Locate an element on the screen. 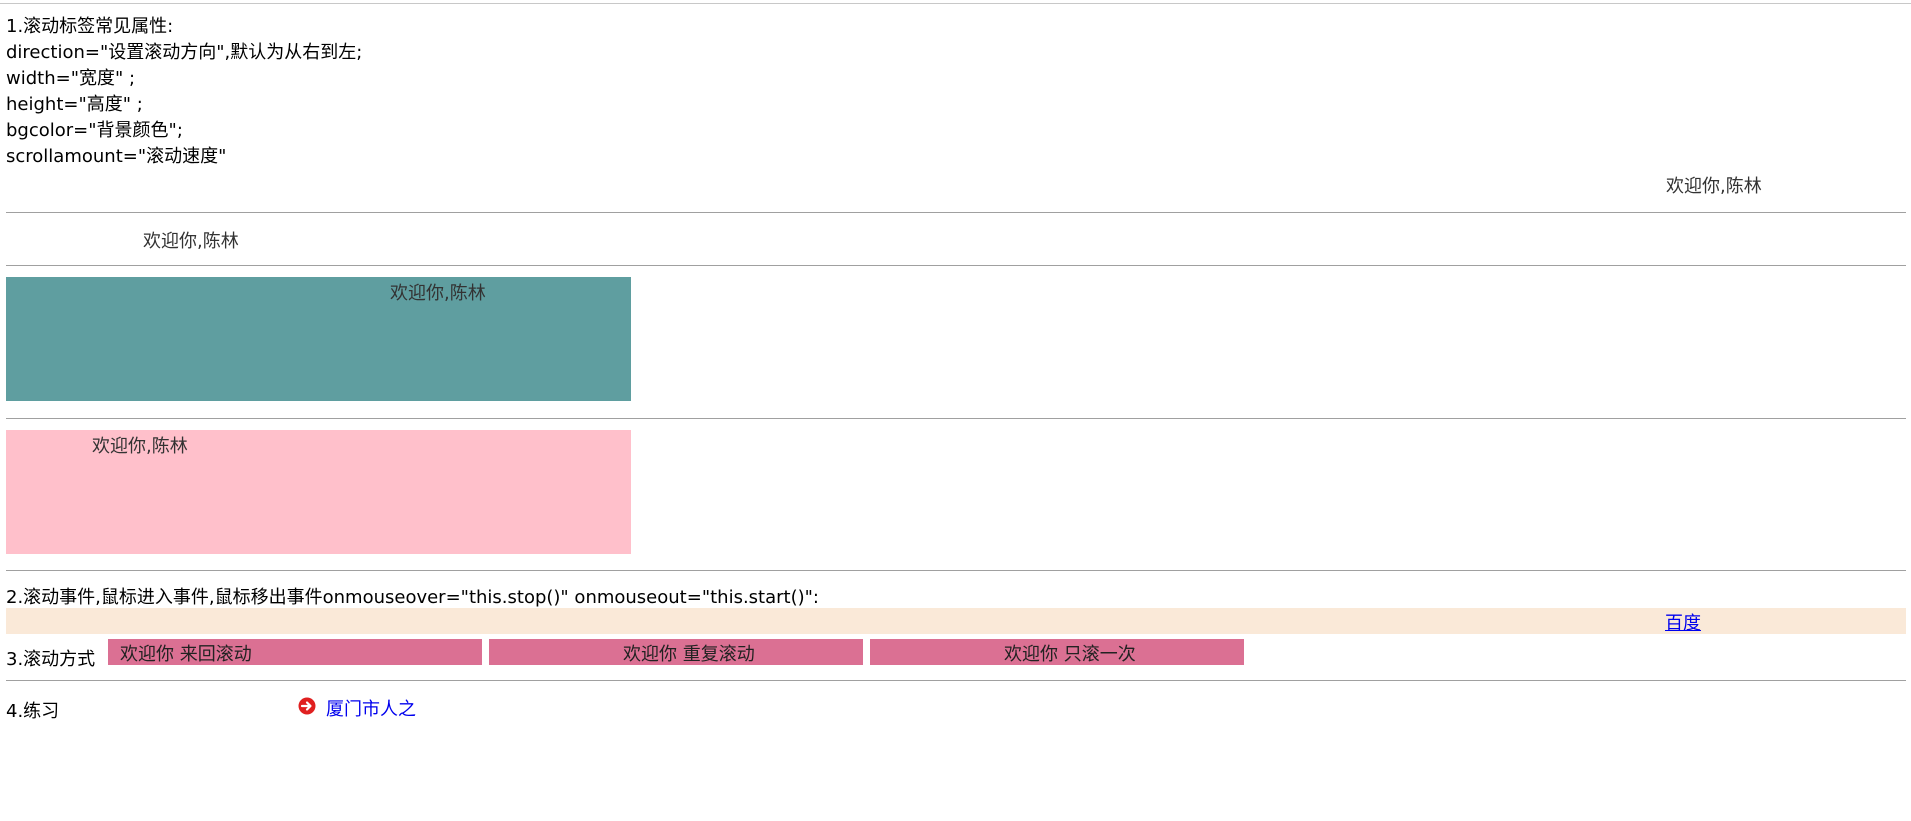 This screenshot has width=1911, height=821. intro-line-2: direction="设置滚动方向",默认为从右到左; is located at coordinates (184, 52).